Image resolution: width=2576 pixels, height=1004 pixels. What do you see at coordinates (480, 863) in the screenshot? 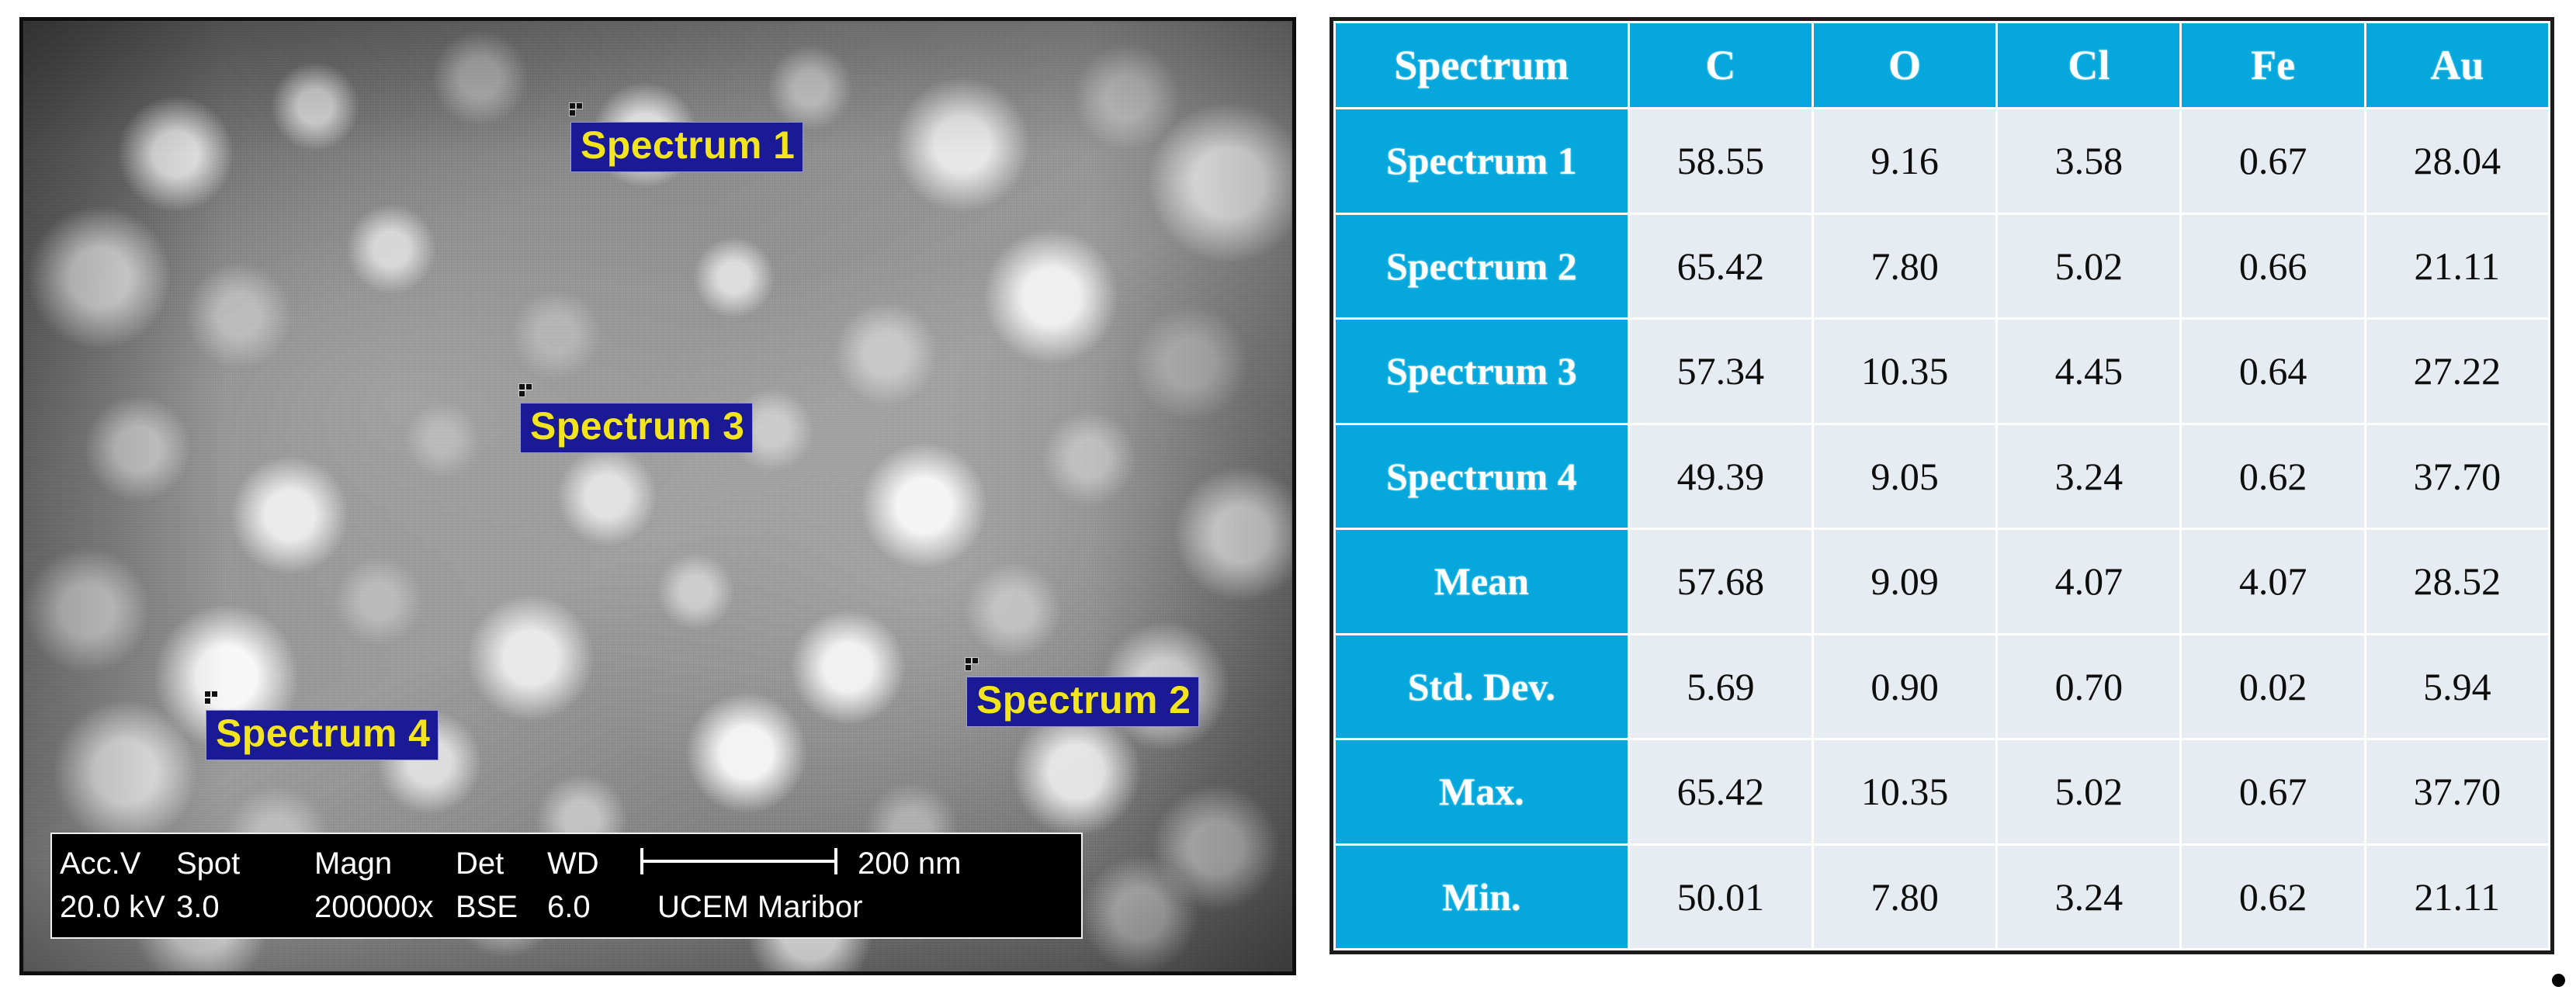
I see `info-label-det: Det` at bounding box center [480, 863].